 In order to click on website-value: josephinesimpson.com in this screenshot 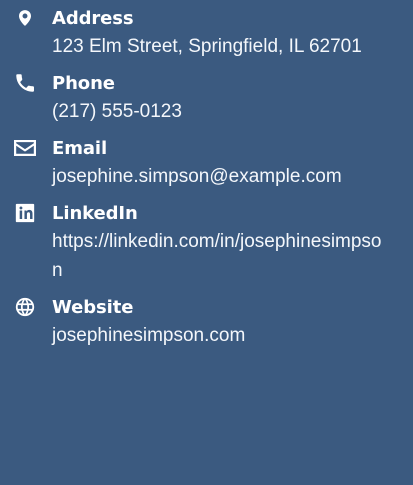, I will do `click(219, 335)`.